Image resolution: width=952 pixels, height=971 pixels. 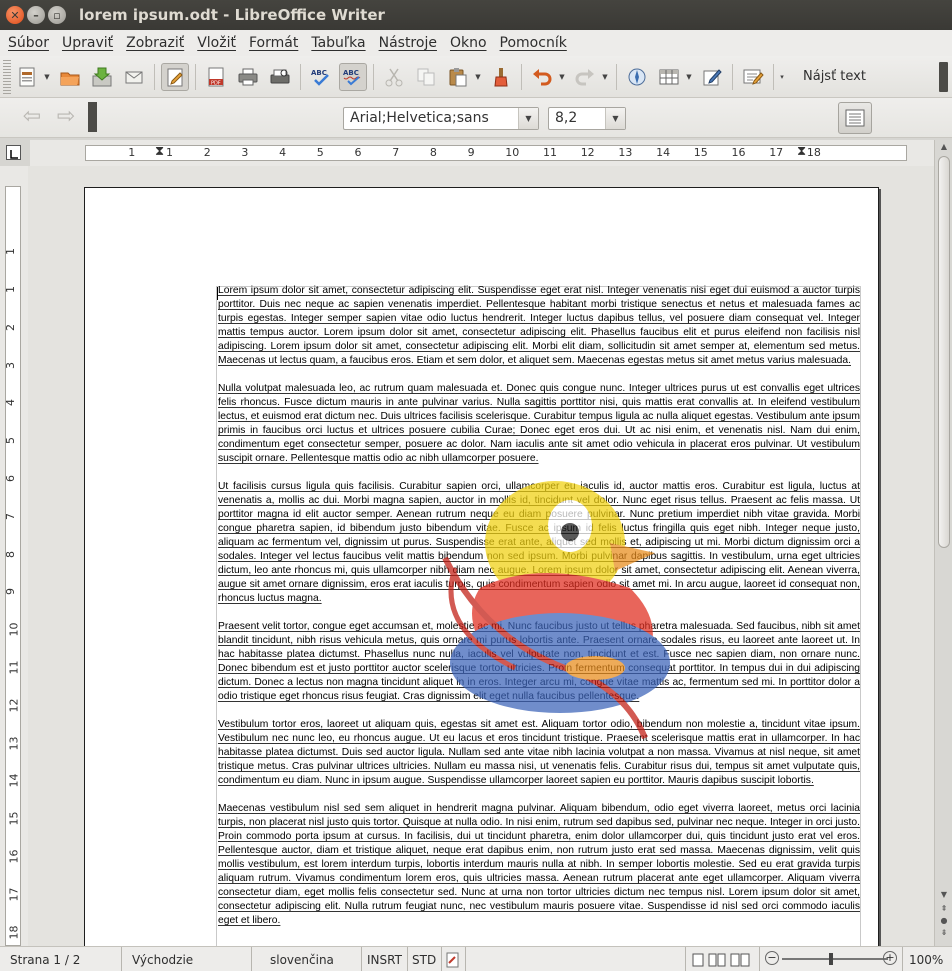 I want to click on print-preview-icon, so click(x=280, y=77).